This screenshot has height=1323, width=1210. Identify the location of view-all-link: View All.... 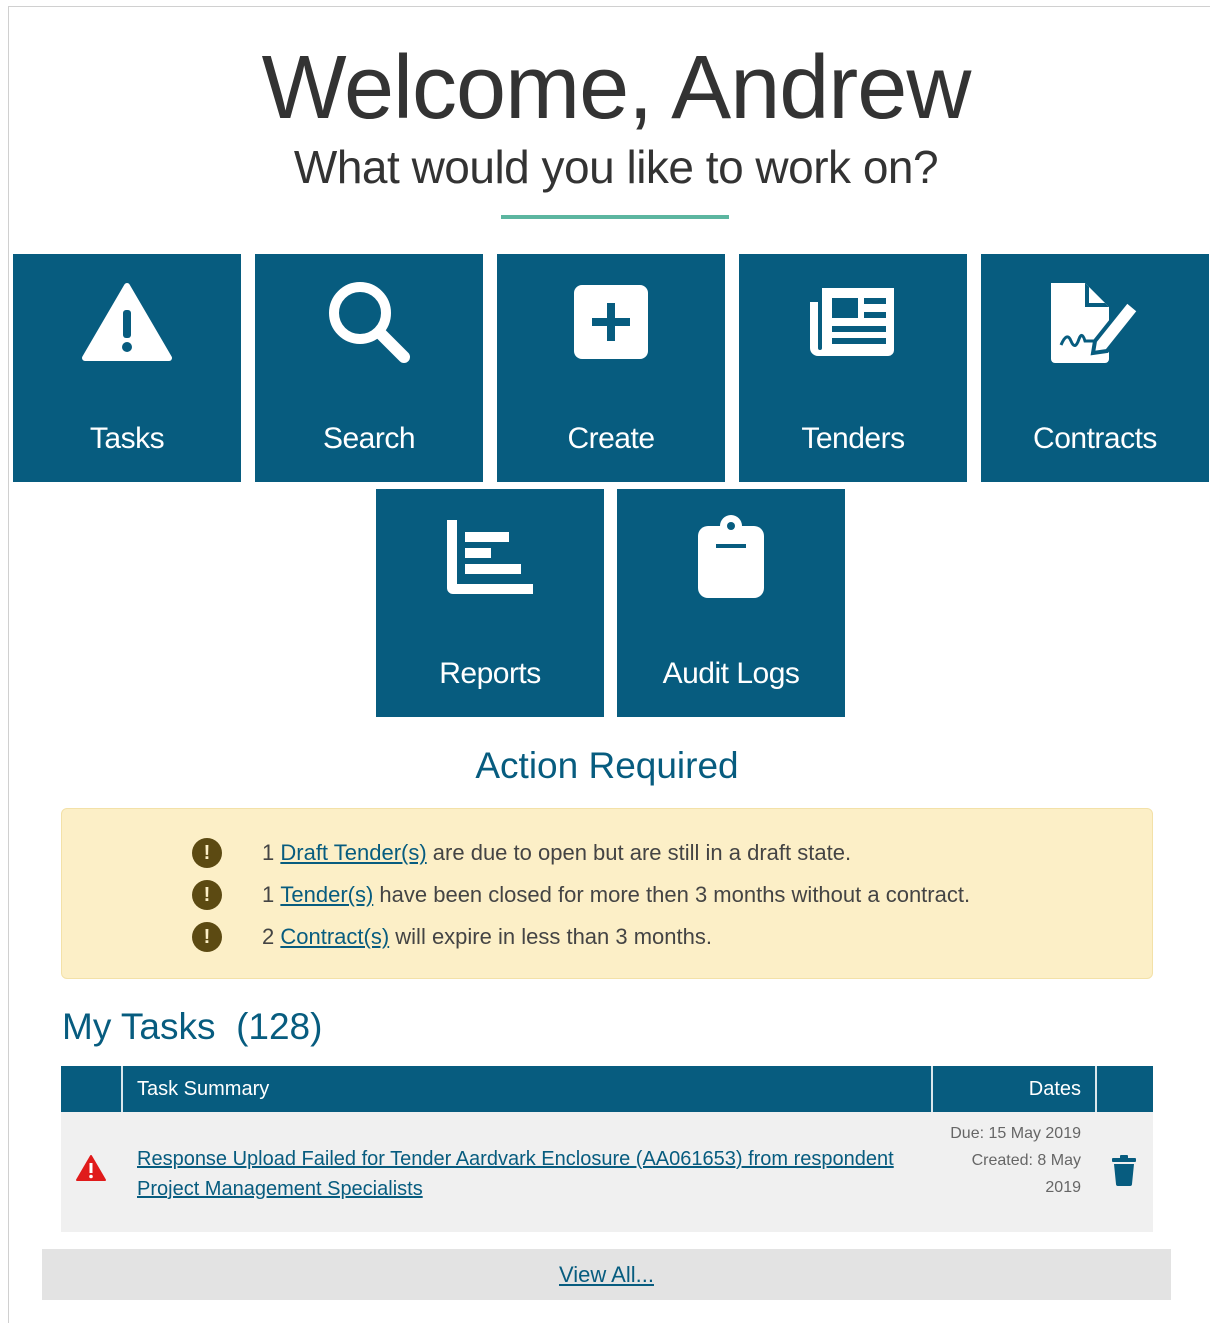
(606, 1274).